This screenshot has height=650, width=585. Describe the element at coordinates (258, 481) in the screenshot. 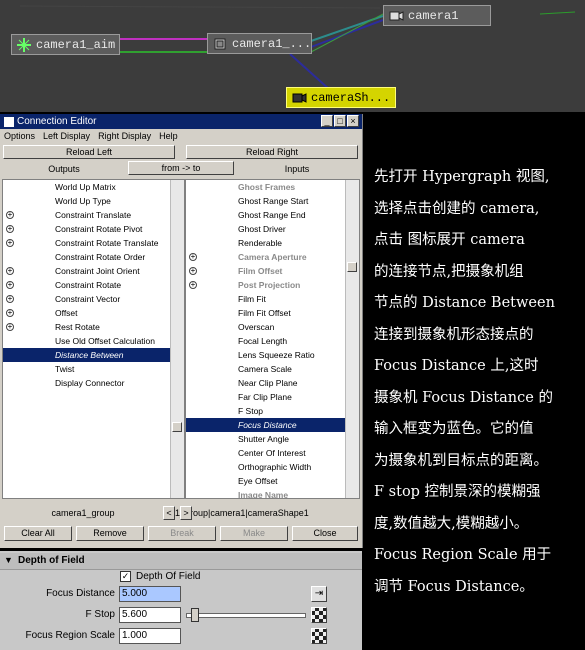

I see `list-item-label: Eye Offset` at that location.